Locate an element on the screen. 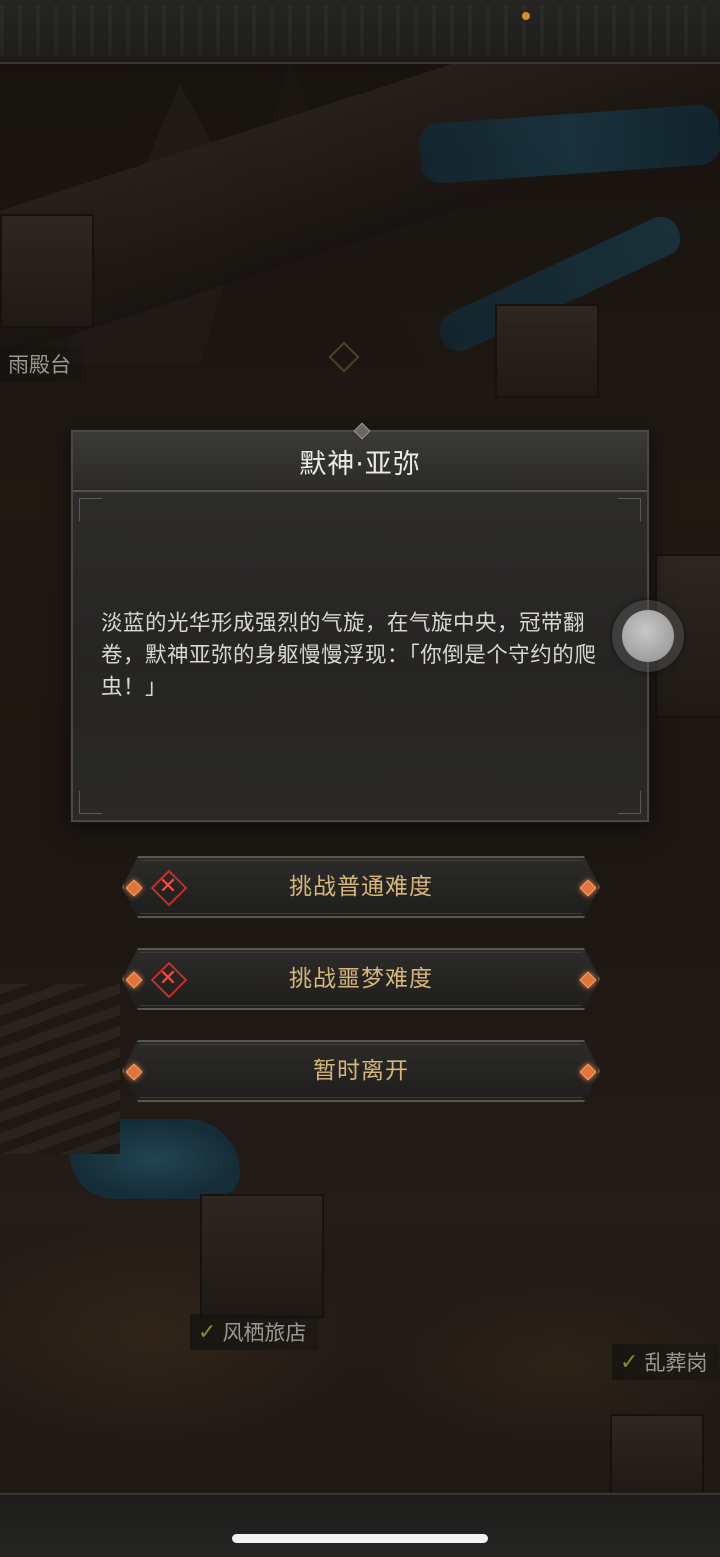  challenge-nightmare-button: ✕ 挑战噩梦难度 is located at coordinates (361, 979).